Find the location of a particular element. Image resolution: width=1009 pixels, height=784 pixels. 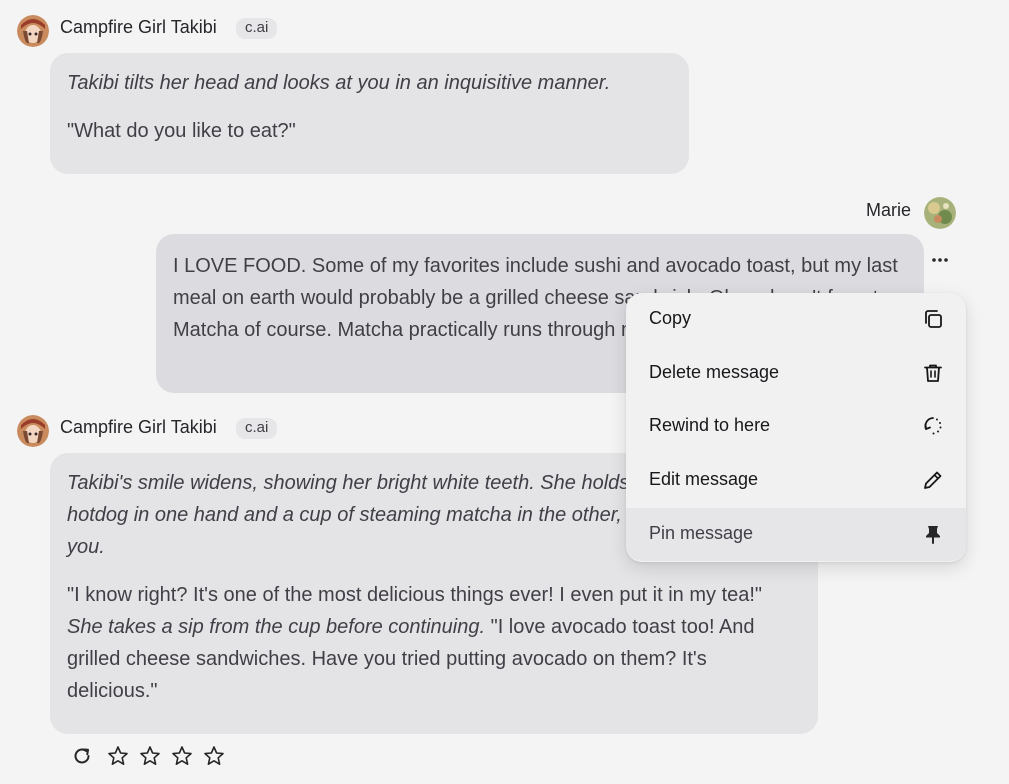

menu-item-label: Copy is located at coordinates (670, 318).